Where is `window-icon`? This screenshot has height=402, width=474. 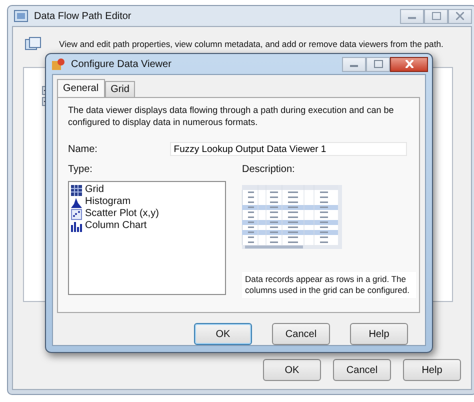
window-icon is located at coordinates (21, 16).